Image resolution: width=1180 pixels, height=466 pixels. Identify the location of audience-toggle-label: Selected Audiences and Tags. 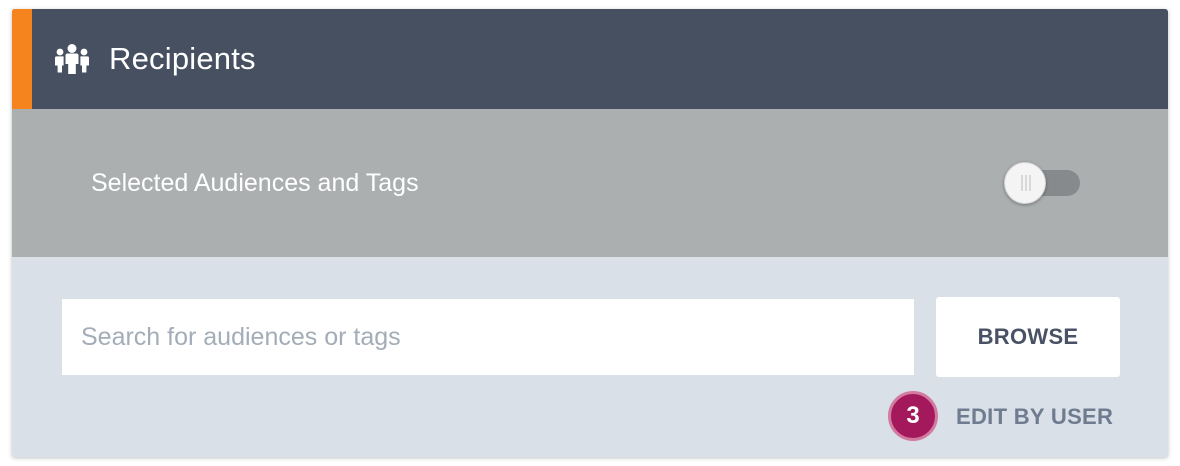
(255, 183).